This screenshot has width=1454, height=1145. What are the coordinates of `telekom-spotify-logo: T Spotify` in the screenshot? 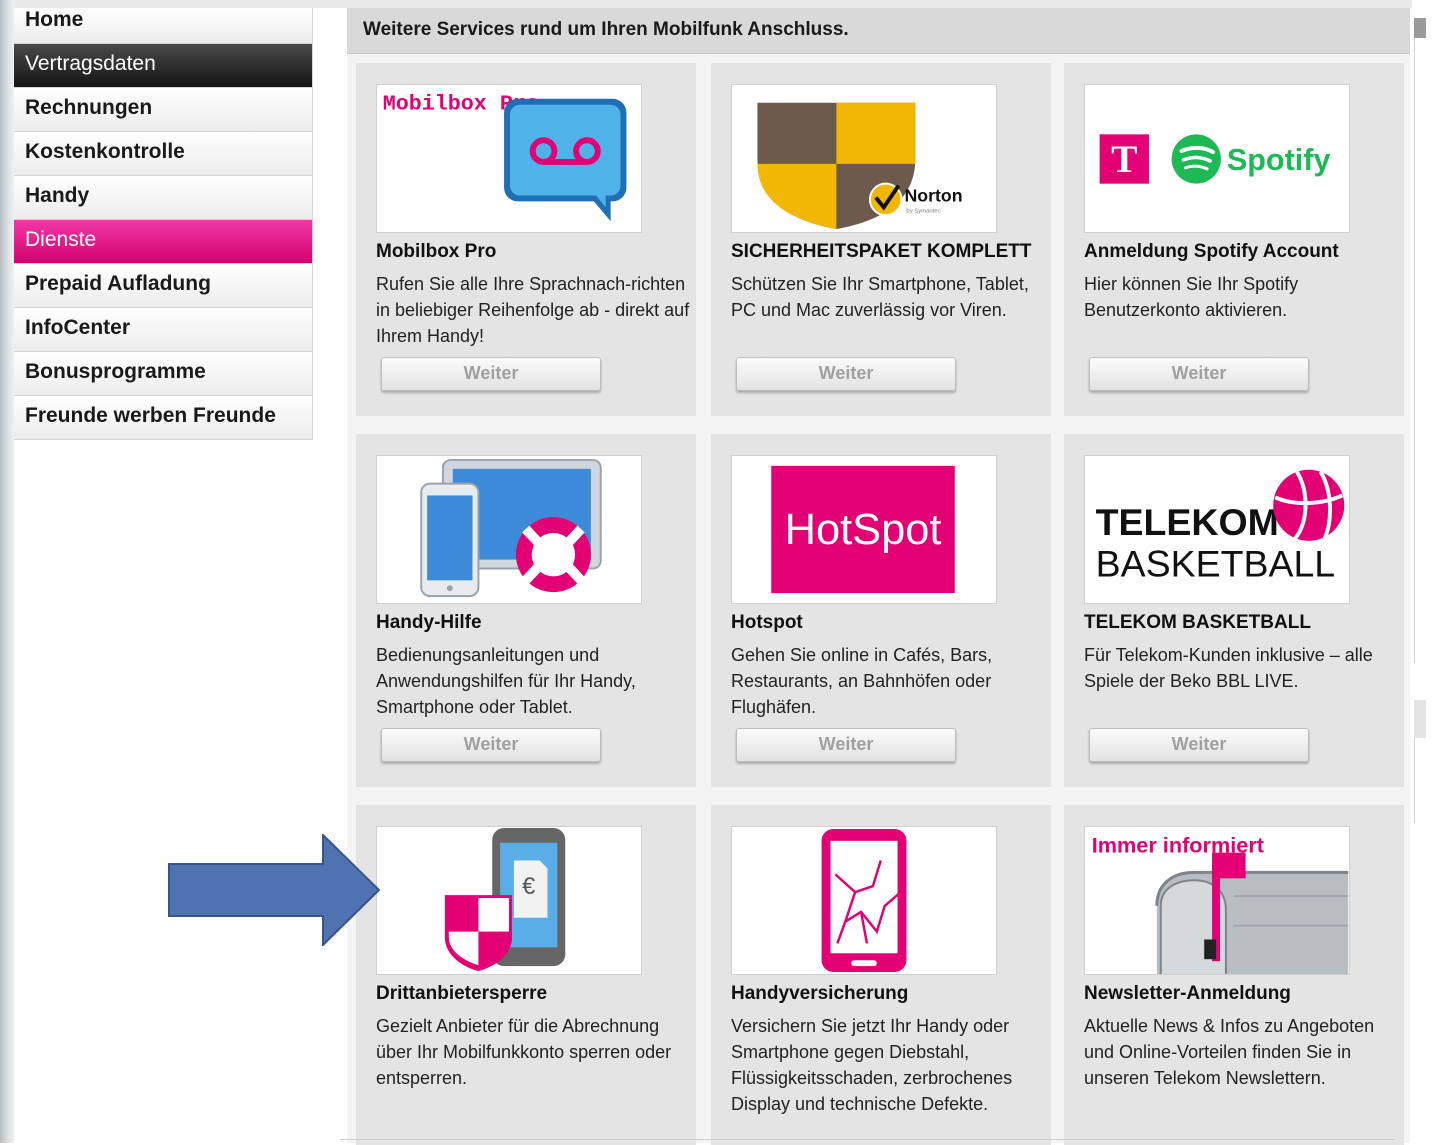 It's located at (1215, 159).